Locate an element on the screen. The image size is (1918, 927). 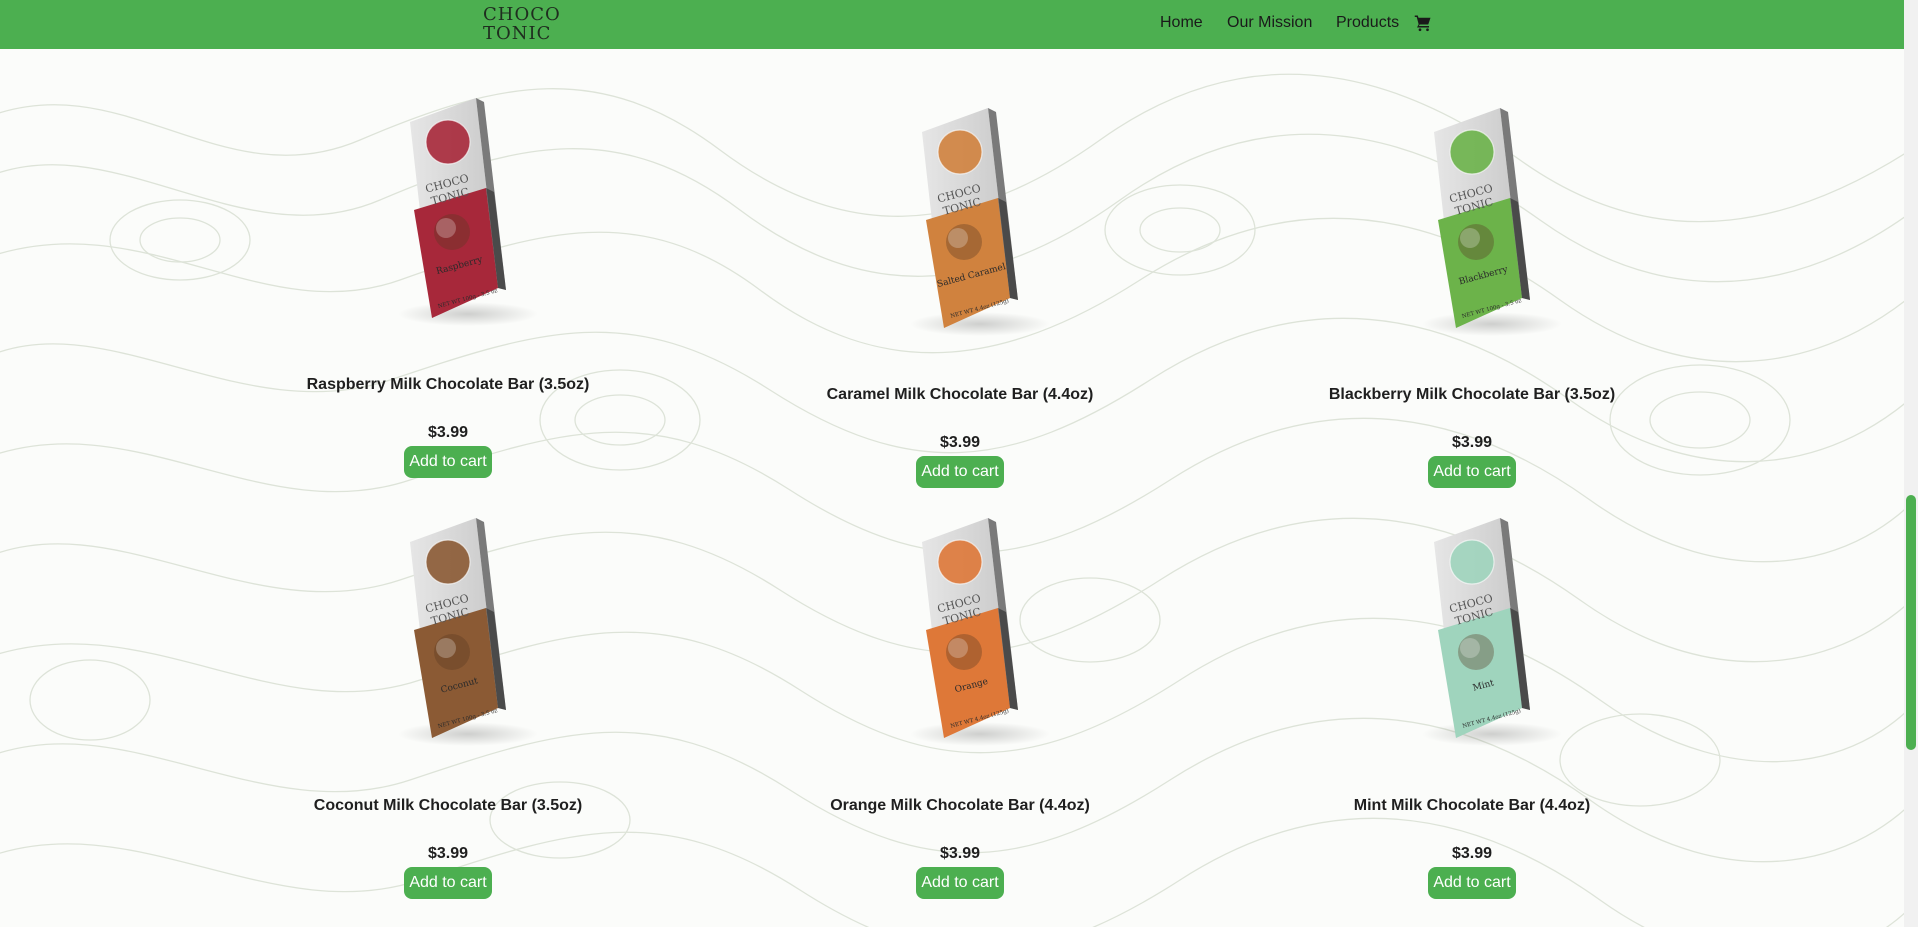
cart-icon is located at coordinates (1423, 23).